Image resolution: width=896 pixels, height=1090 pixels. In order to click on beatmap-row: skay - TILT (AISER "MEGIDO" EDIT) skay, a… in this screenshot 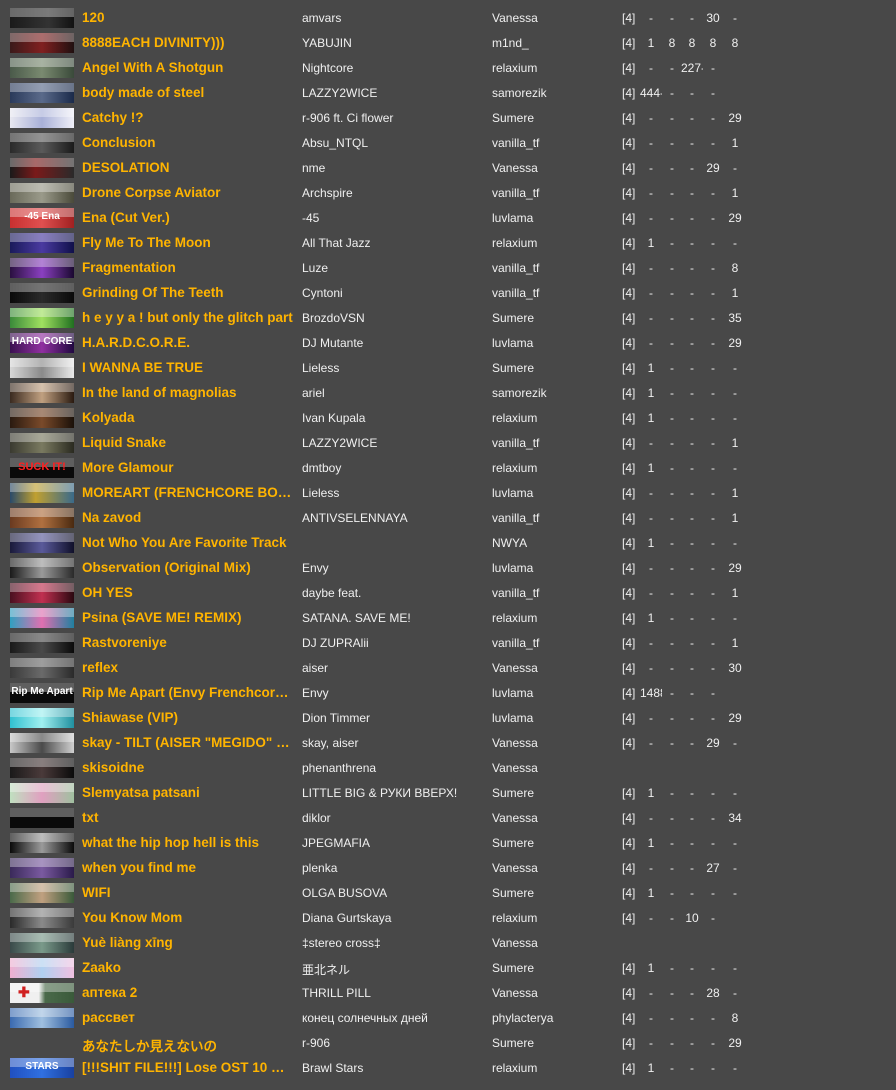, I will do `click(448, 743)`.